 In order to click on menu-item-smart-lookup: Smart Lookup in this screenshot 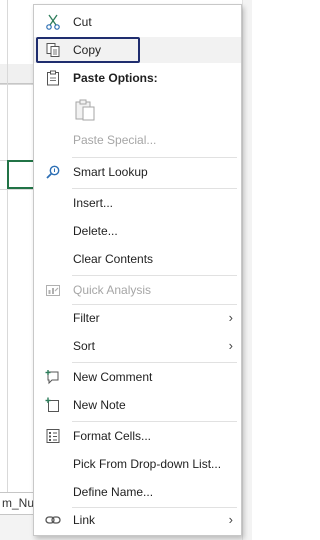, I will do `click(137, 172)`.